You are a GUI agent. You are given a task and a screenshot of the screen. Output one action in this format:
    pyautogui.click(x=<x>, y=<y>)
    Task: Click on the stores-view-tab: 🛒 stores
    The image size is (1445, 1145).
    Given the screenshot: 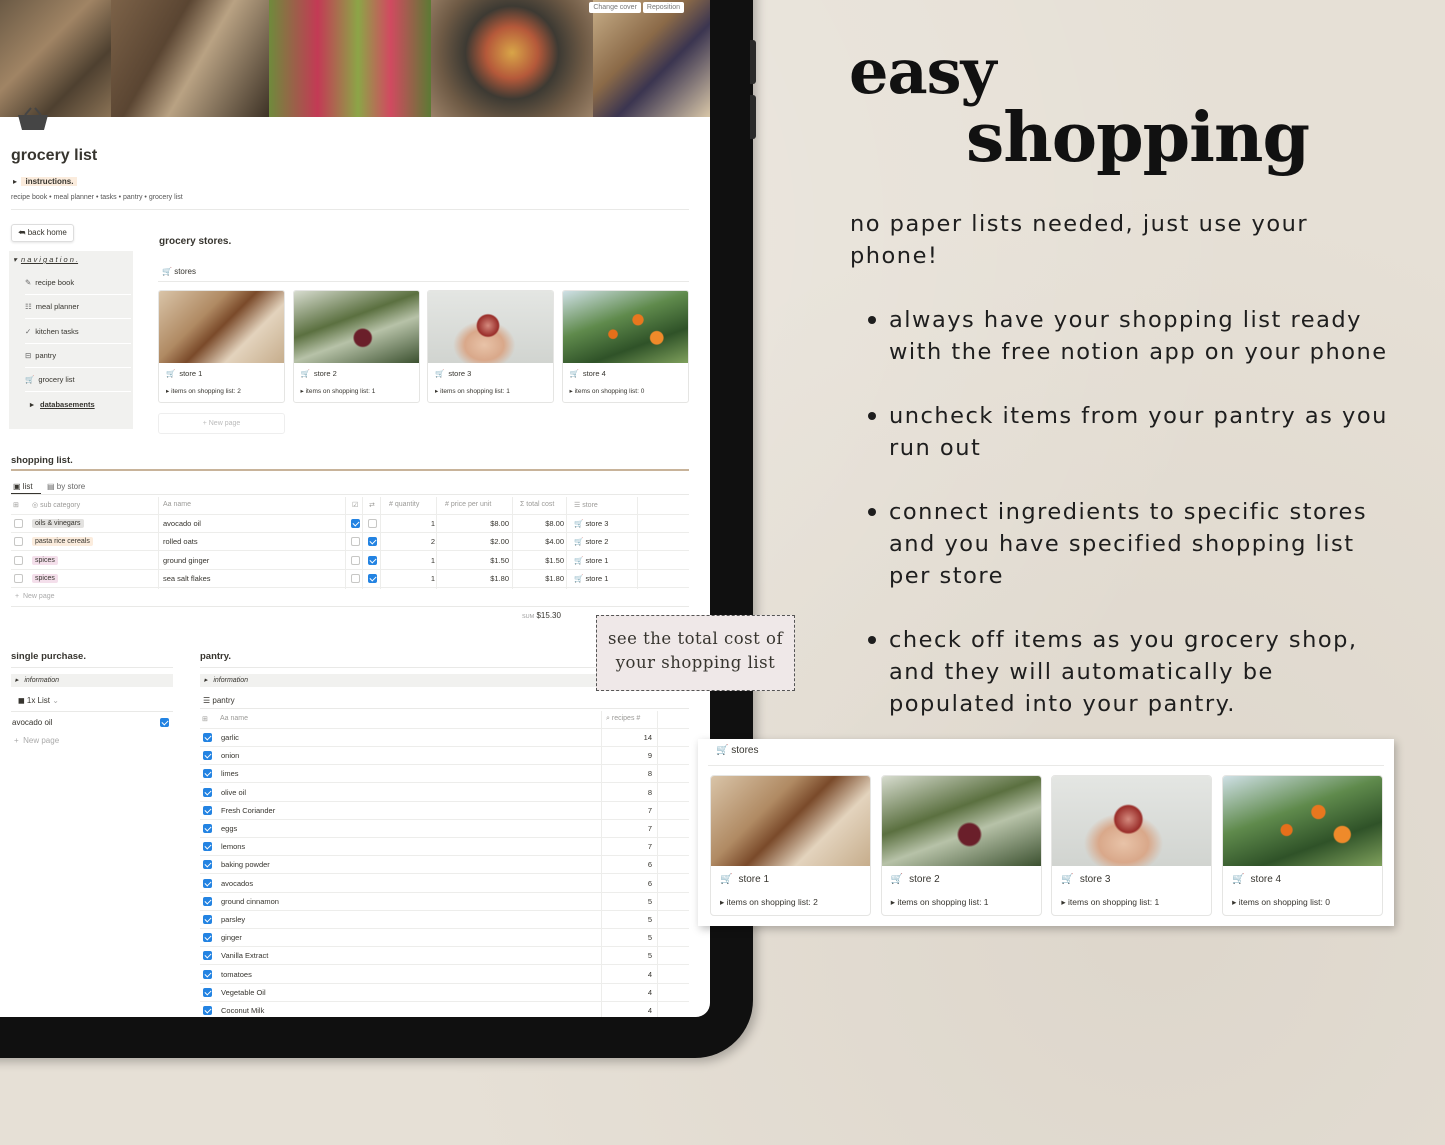 What is the action you would take?
    pyautogui.click(x=179, y=271)
    